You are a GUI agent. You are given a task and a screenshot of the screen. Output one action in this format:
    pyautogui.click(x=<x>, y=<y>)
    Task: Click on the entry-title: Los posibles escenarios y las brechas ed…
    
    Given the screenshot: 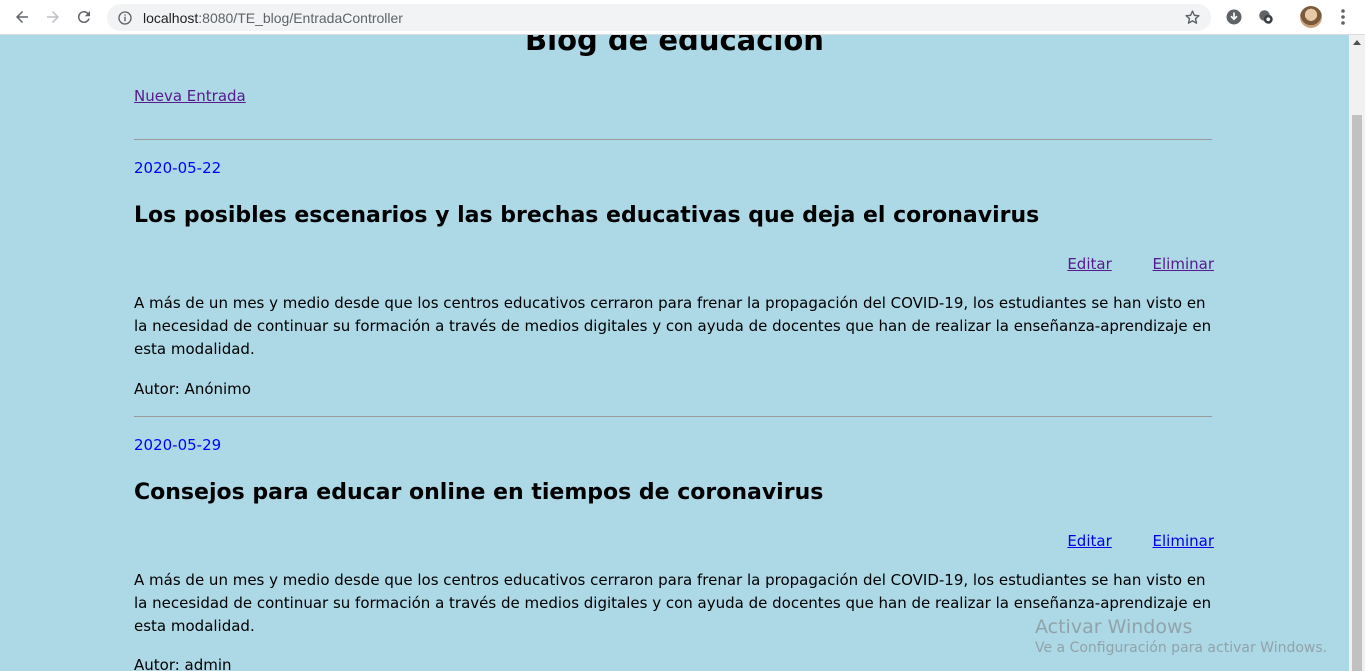 What is the action you would take?
    pyautogui.click(x=587, y=215)
    